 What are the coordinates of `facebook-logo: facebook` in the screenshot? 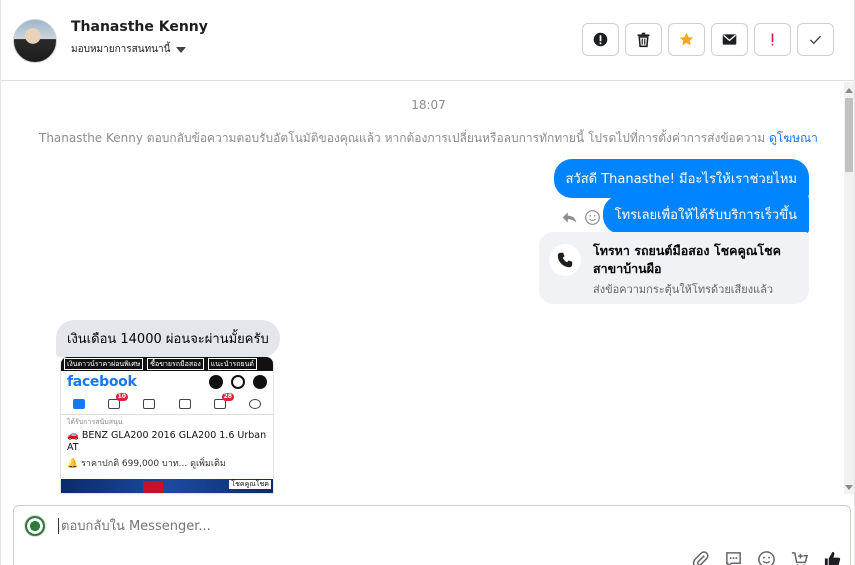 It's located at (102, 382).